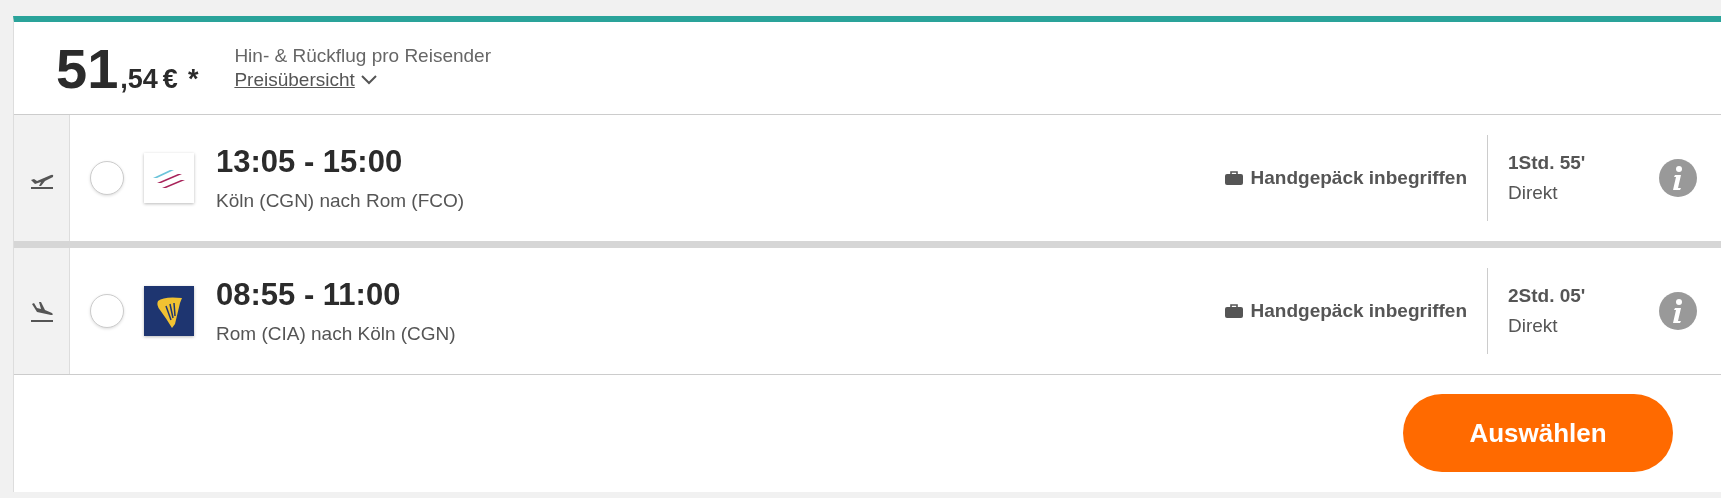 The image size is (1721, 498). I want to click on price-overview-link: Preisübersicht, so click(294, 80).